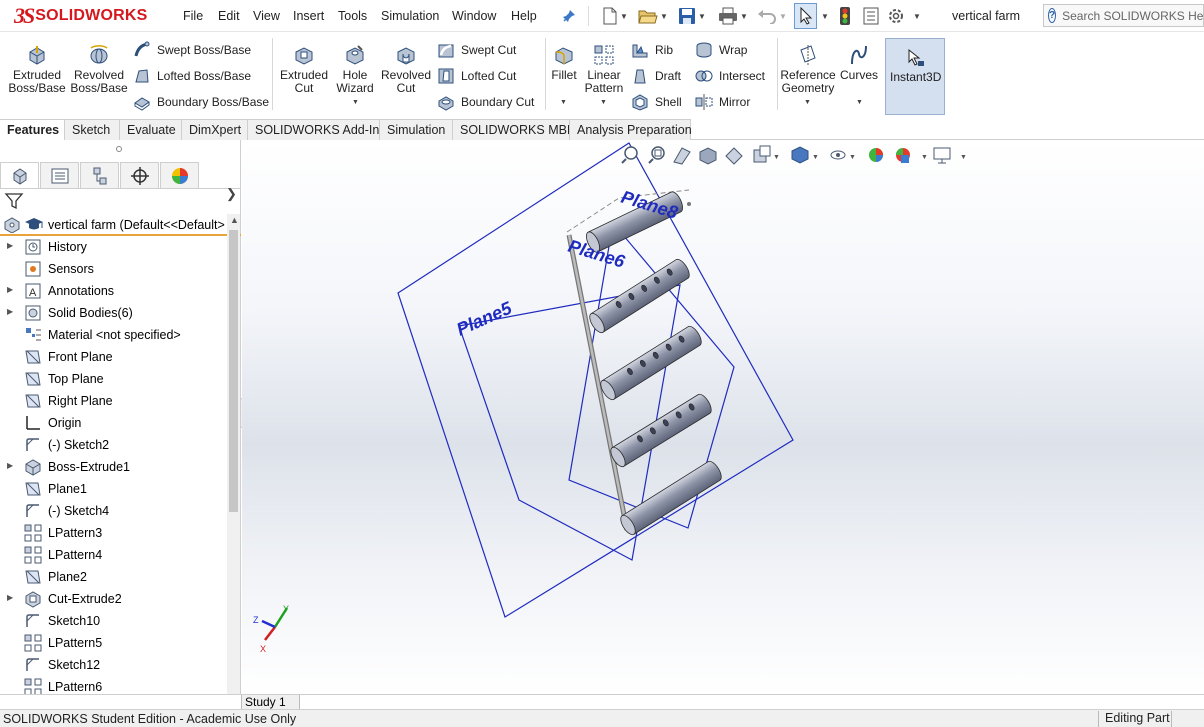 Image resolution: width=1204 pixels, height=727 pixels. What do you see at coordinates (808, 69) in the screenshot?
I see `reference-geometry-button: Reference Geometry` at bounding box center [808, 69].